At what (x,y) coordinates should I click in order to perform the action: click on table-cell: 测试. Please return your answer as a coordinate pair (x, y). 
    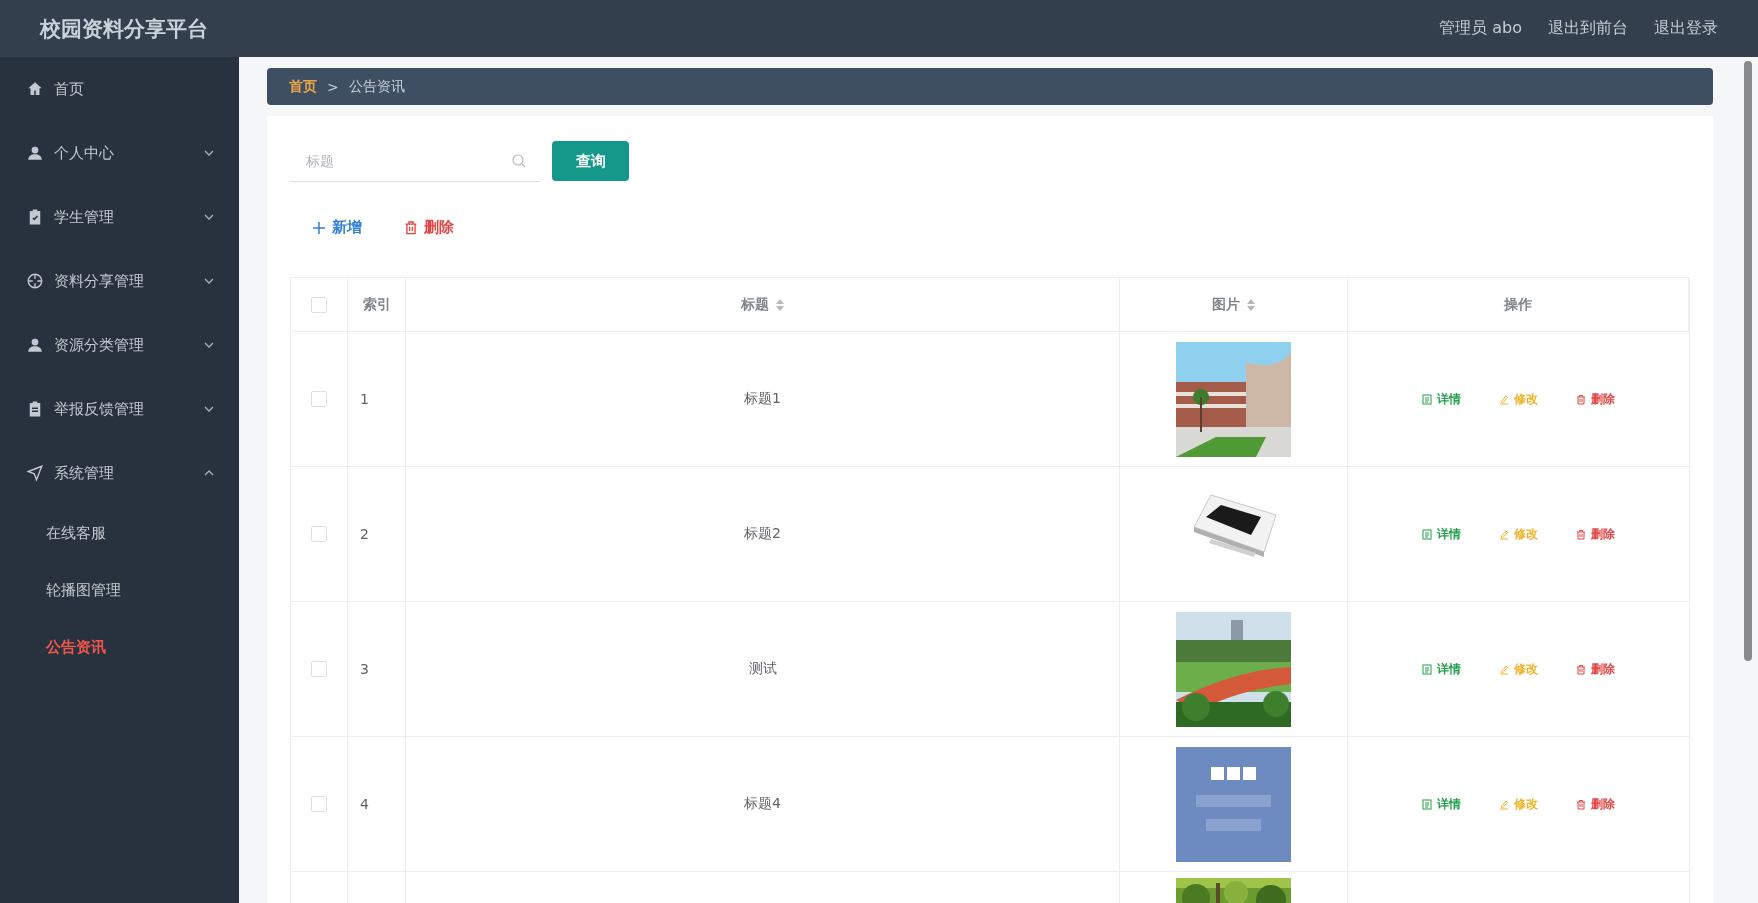
    Looking at the image, I should click on (763, 669).